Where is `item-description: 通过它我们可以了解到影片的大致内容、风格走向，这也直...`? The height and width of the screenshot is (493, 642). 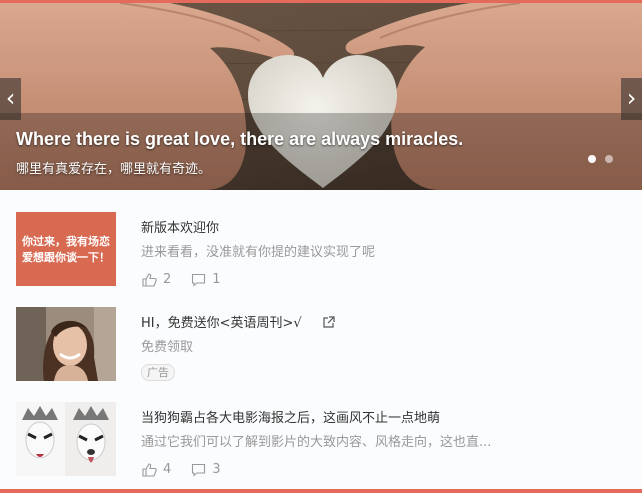 item-description: 通过它我们可以了解到影片的大致内容、风格走向，这也直... is located at coordinates (316, 442).